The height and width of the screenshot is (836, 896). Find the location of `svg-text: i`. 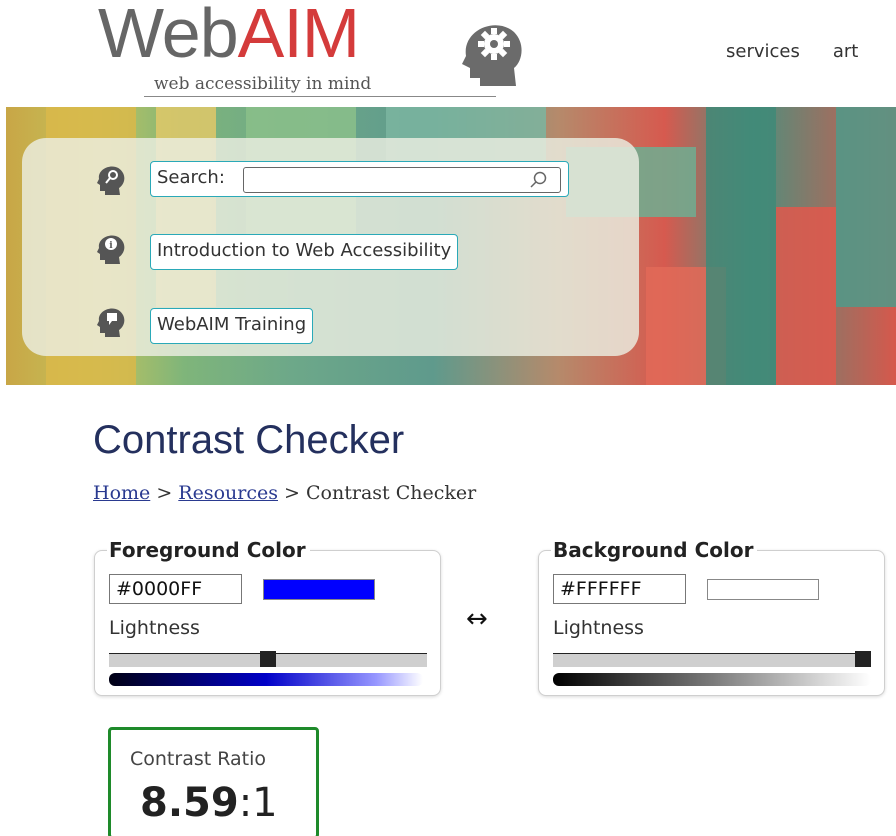

svg-text: i is located at coordinates (111, 246).